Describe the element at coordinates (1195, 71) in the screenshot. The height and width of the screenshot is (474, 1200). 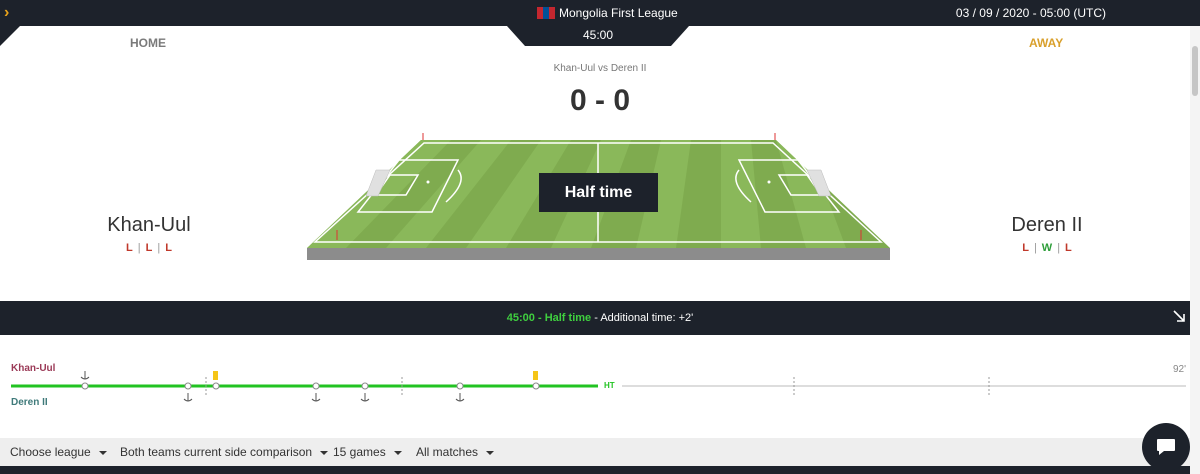
I see `scrollbar-thumb` at that location.